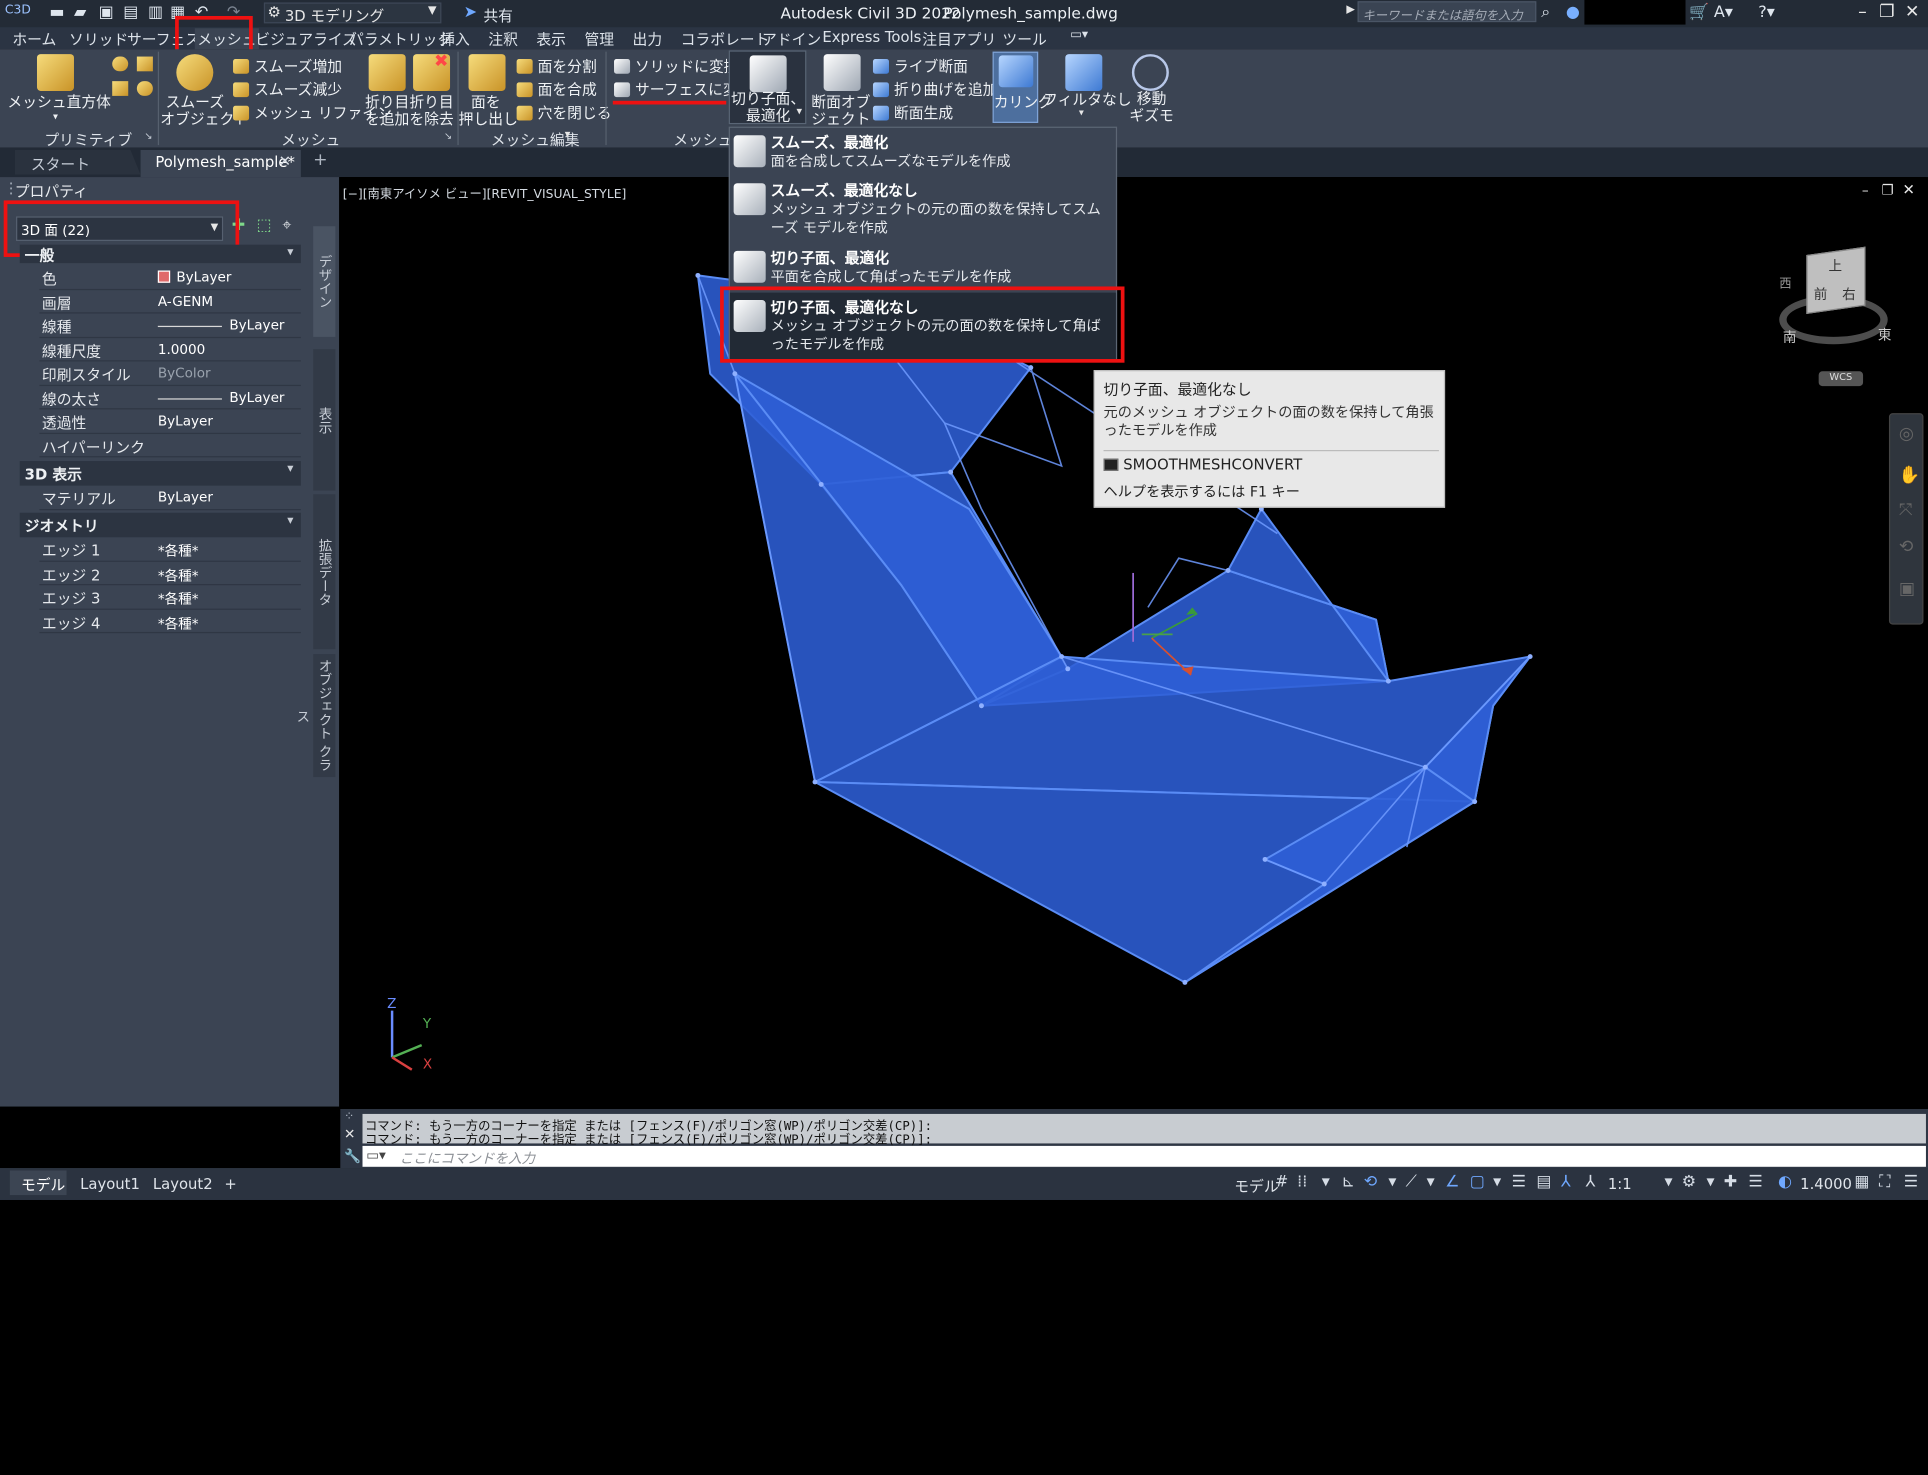 The image size is (1928, 1475). I want to click on export-icon: ▥, so click(155, 14).